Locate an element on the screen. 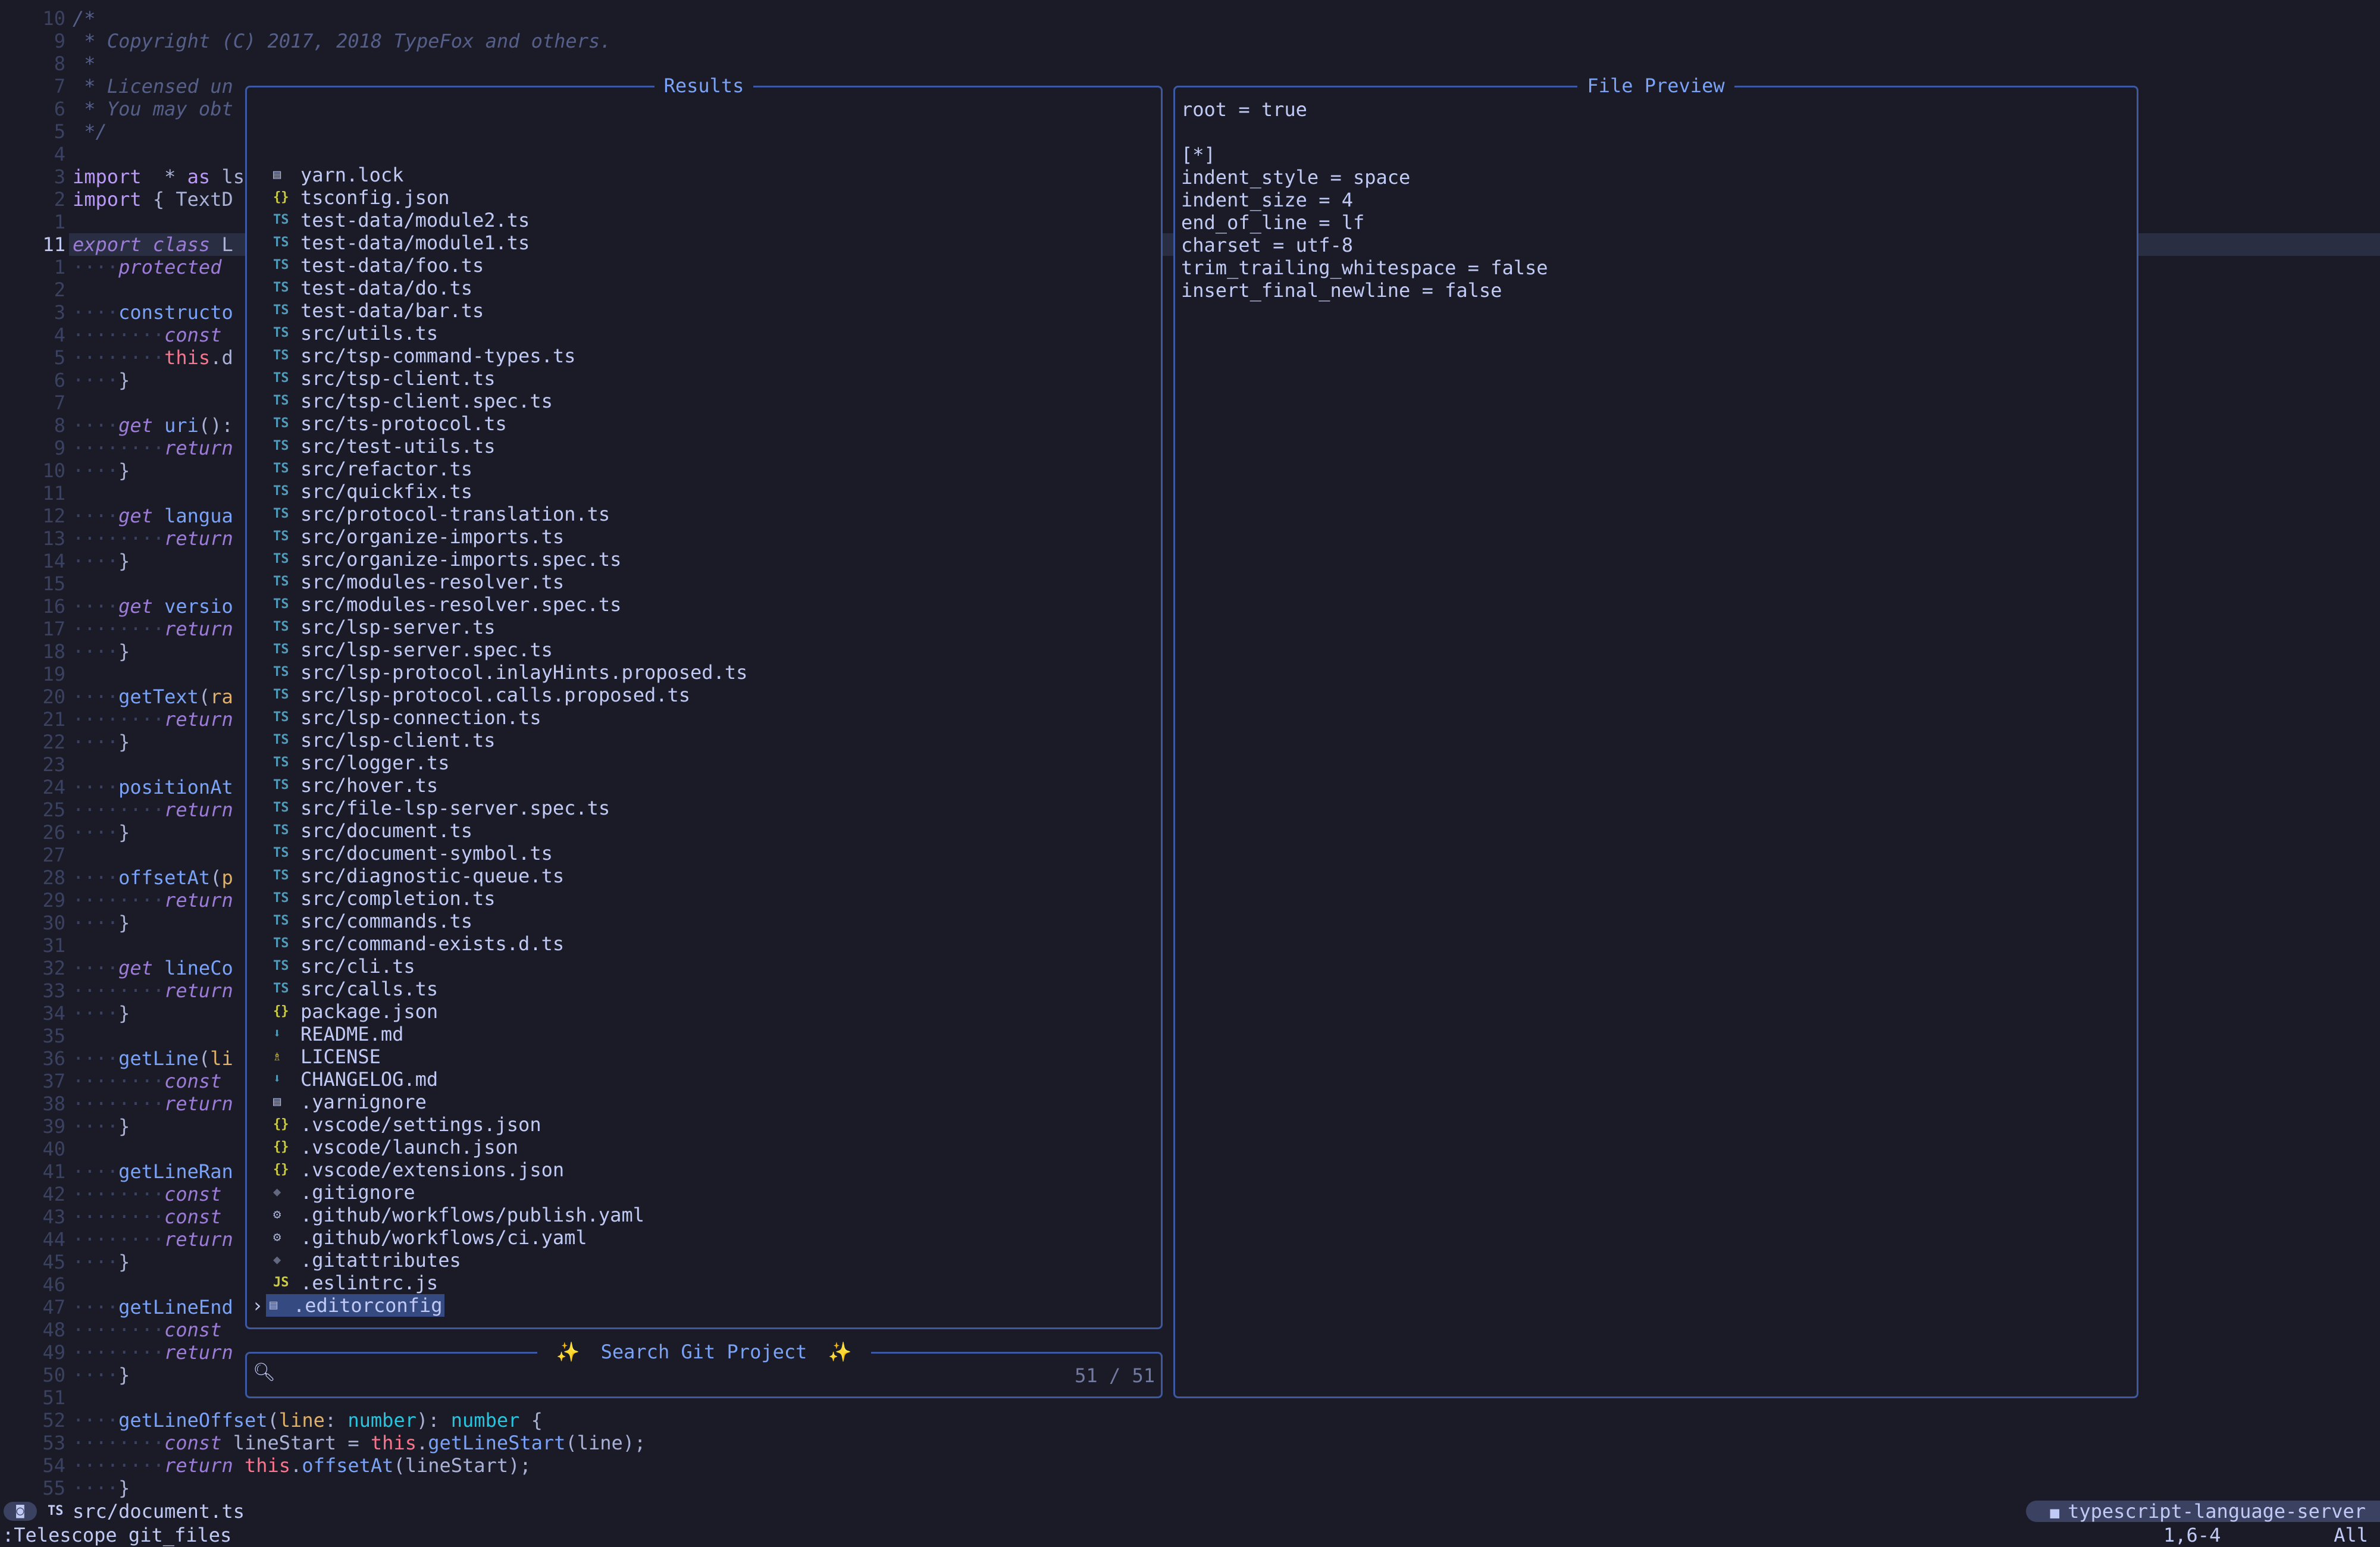 The image size is (2380, 1547). result-item: TS src/commands.ts is located at coordinates (704, 921).